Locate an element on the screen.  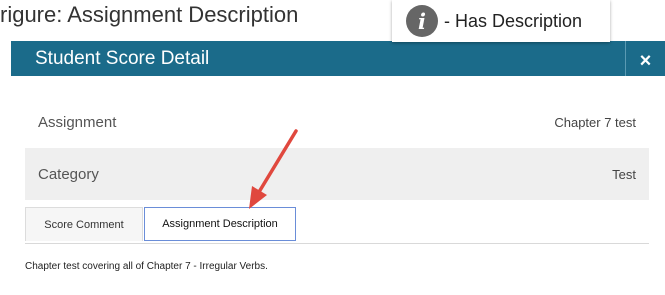
description-legend: i - Has Description is located at coordinates (501, 21).